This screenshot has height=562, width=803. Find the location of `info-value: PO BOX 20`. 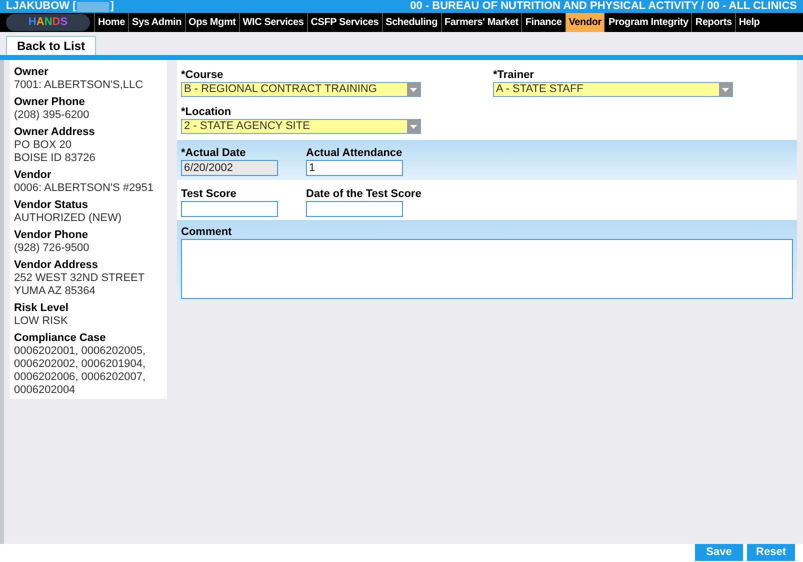

info-value: PO BOX 20 is located at coordinates (43, 145).